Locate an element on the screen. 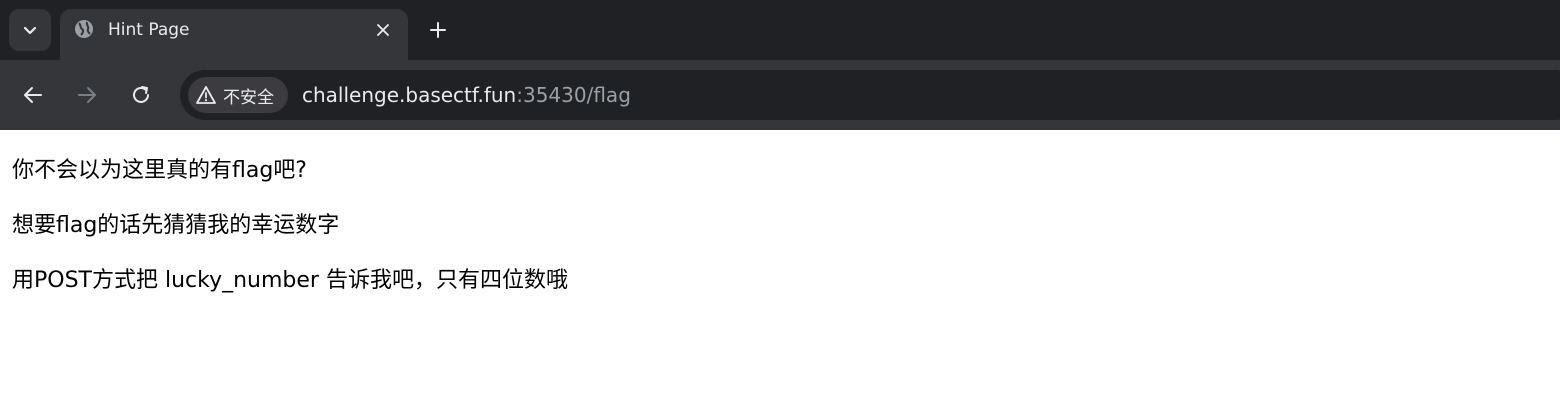 The width and height of the screenshot is (1560, 413). globe-icon is located at coordinates (84, 29).